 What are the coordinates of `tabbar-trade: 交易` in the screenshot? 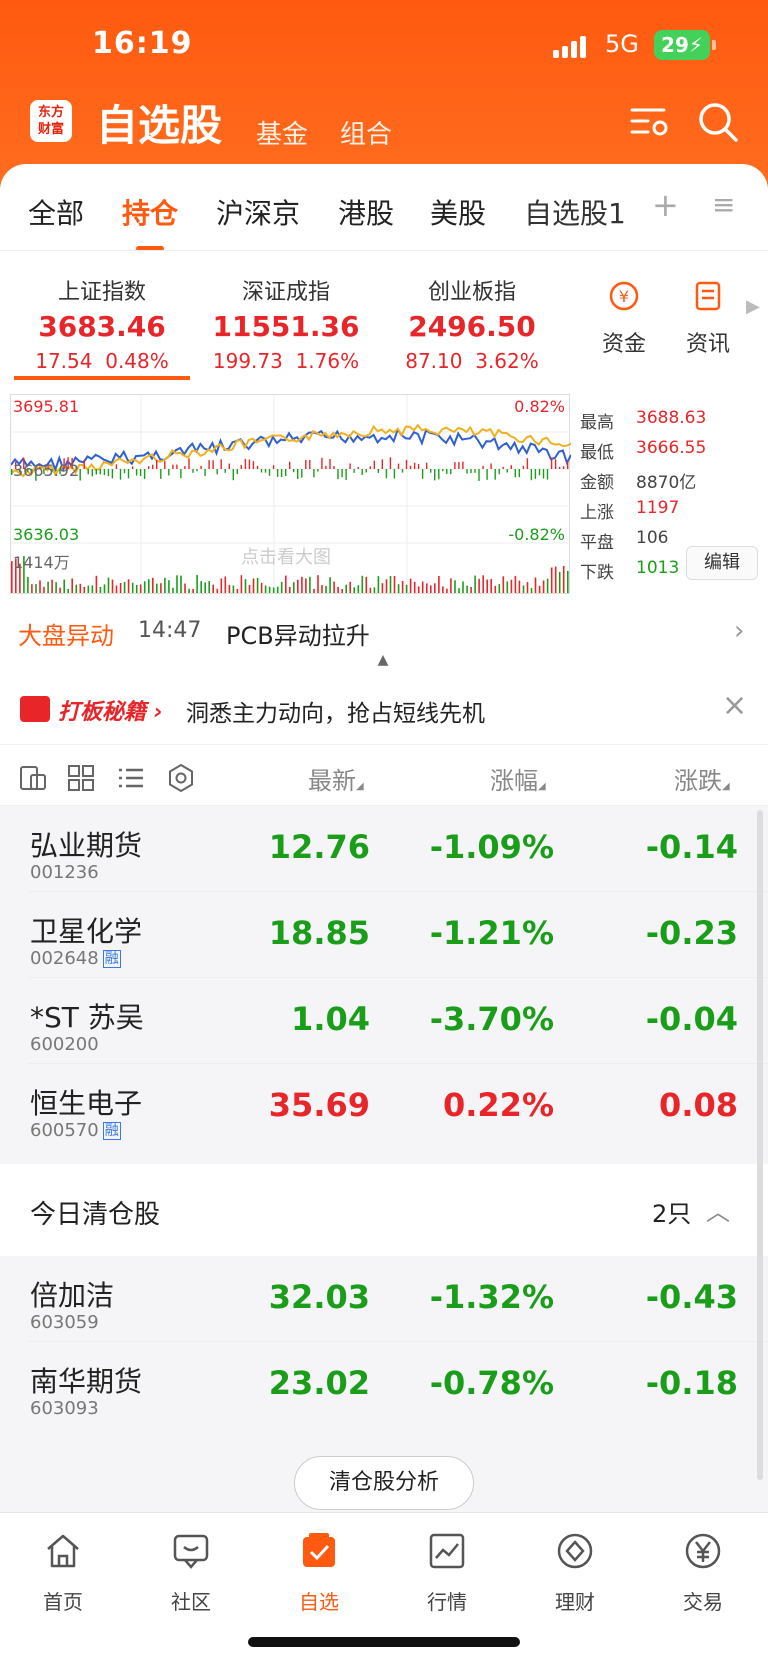 It's located at (703, 1569).